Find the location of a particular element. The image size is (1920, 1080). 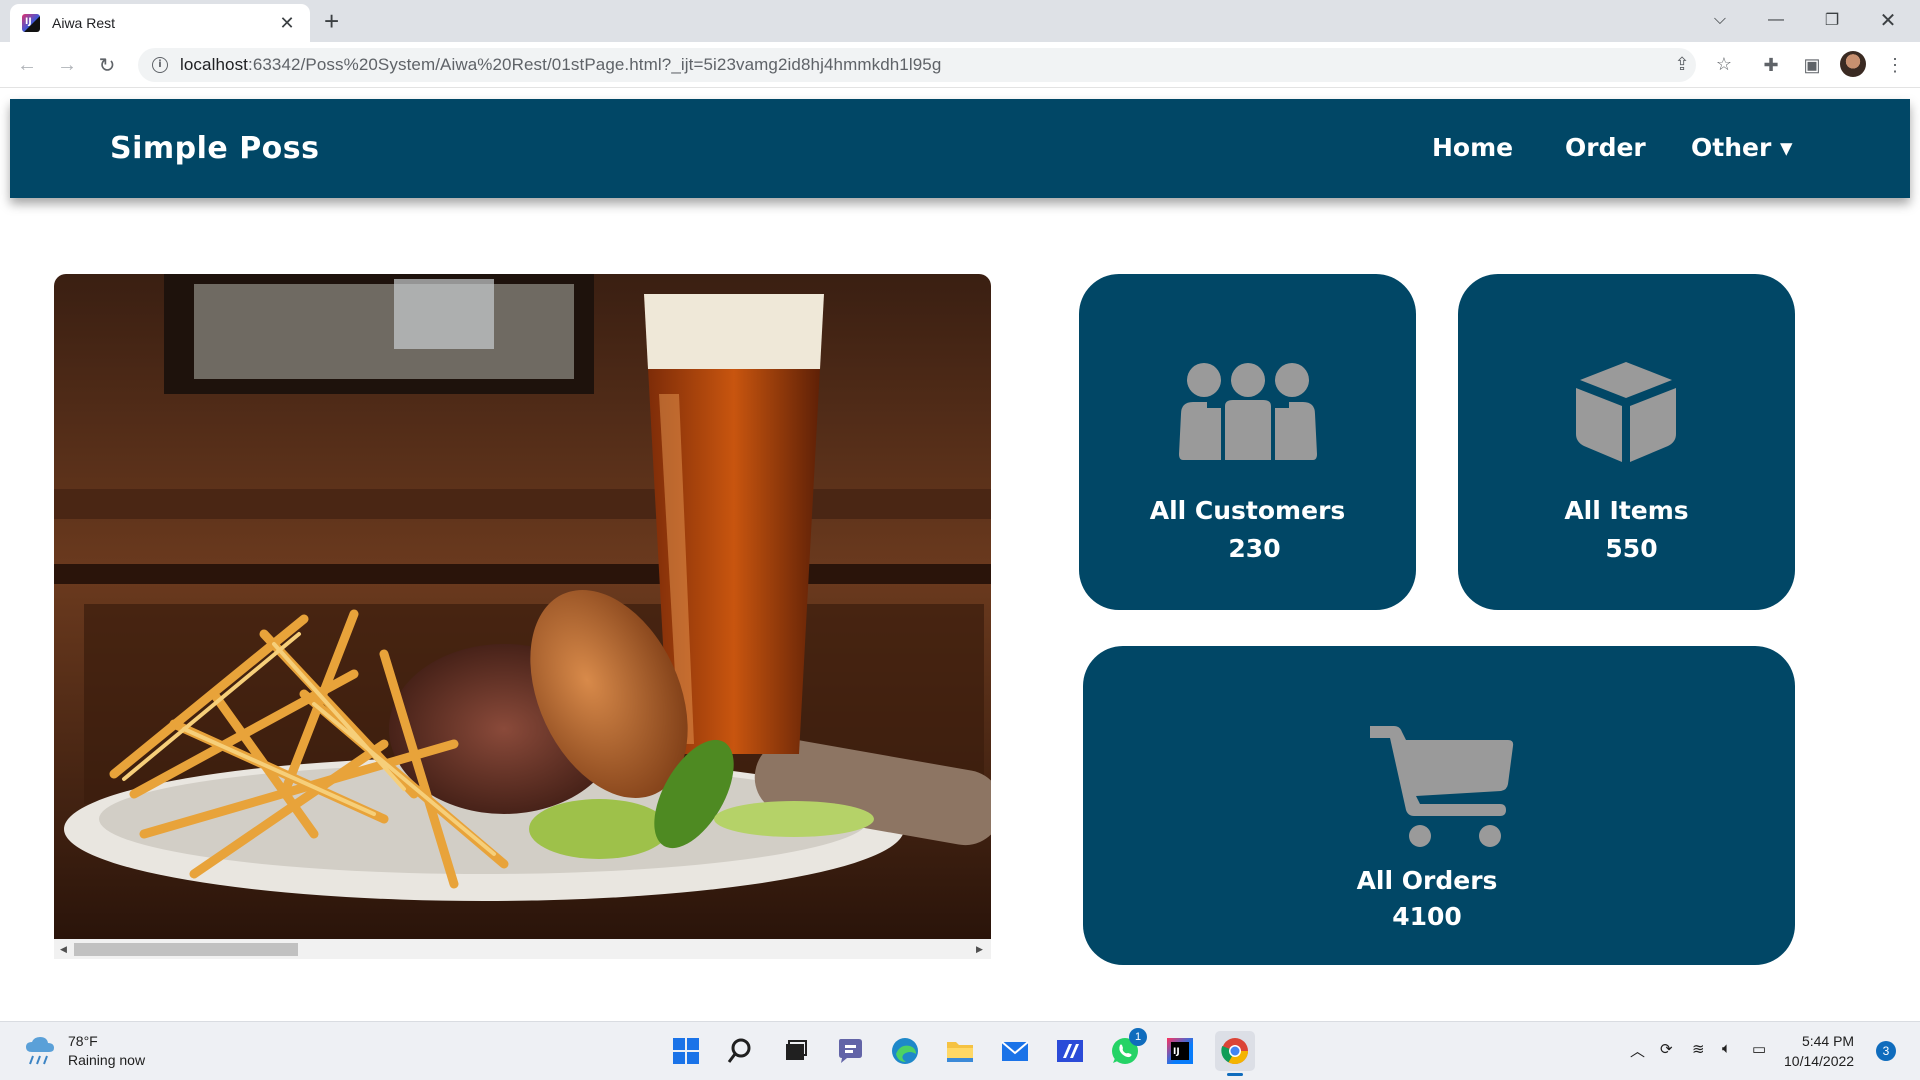

orders-card: All Orders 4100 is located at coordinates (1439, 805).